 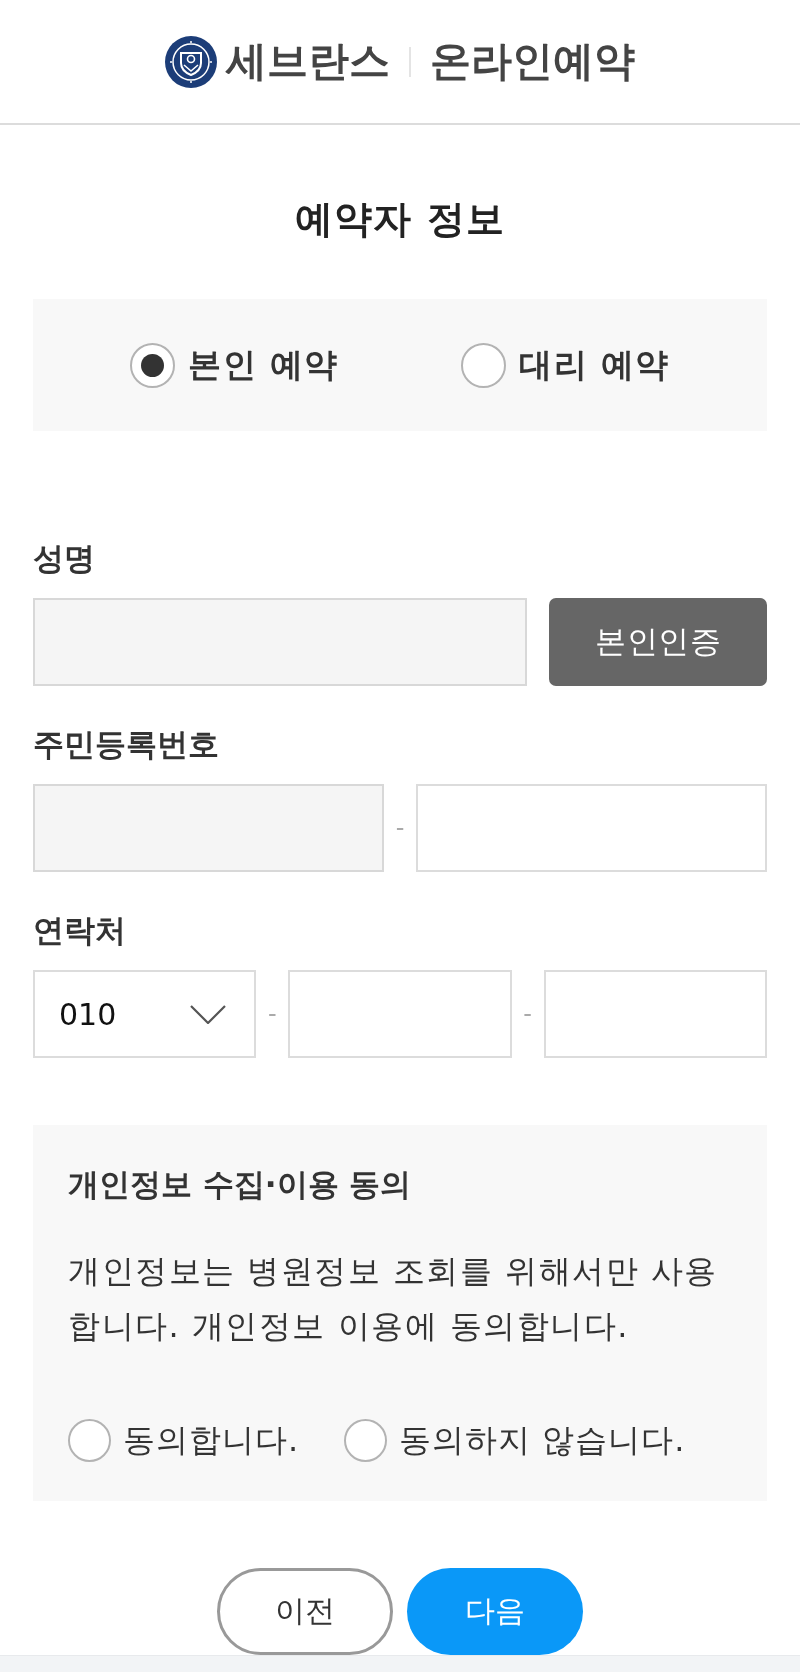 What do you see at coordinates (64, 558) in the screenshot?
I see `field-label: 성명` at bounding box center [64, 558].